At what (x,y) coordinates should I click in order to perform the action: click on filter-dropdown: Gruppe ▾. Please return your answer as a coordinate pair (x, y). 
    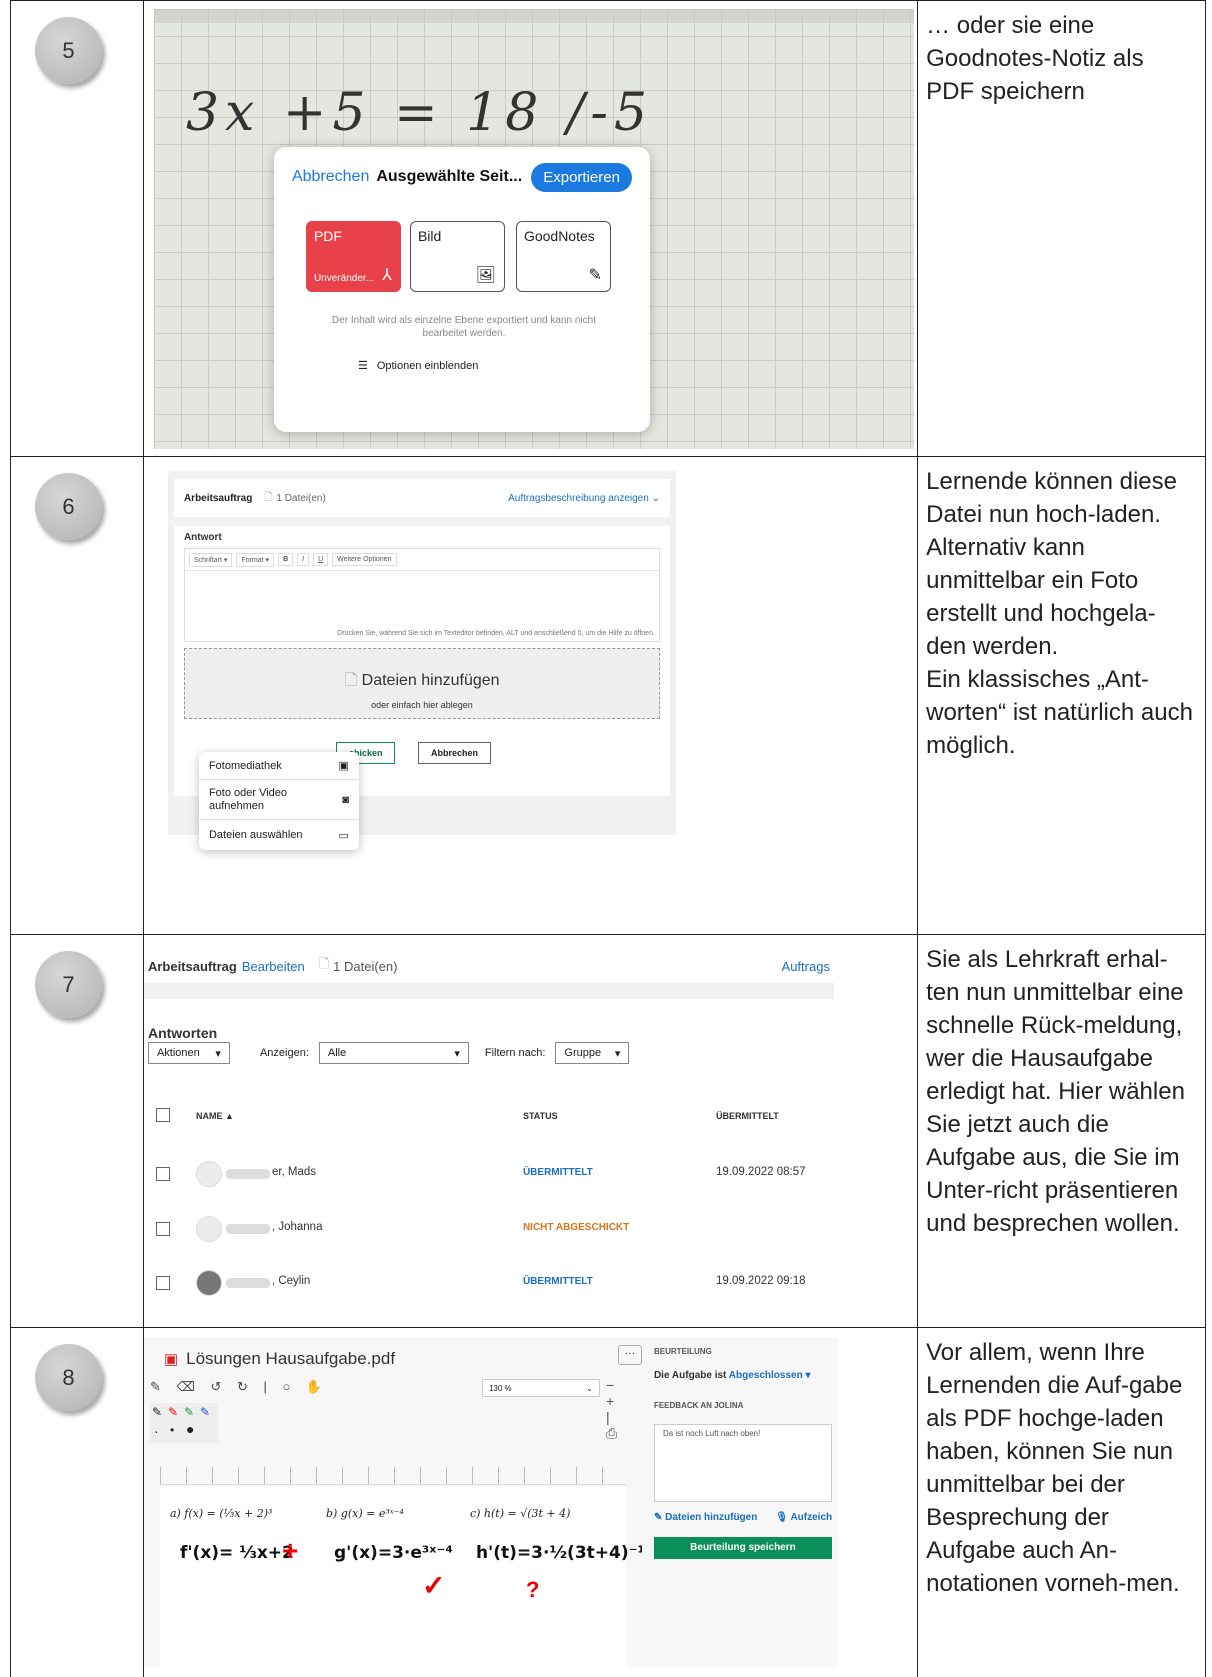
    Looking at the image, I should click on (592, 1053).